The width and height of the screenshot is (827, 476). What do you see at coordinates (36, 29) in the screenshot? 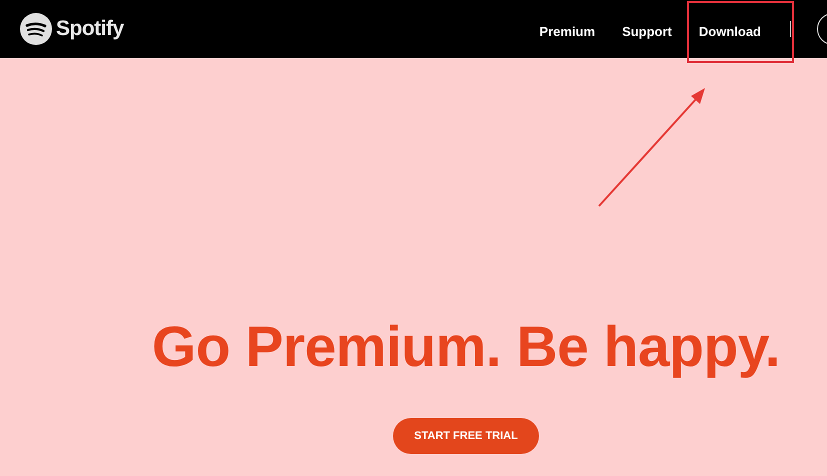
I see `logo-icon` at bounding box center [36, 29].